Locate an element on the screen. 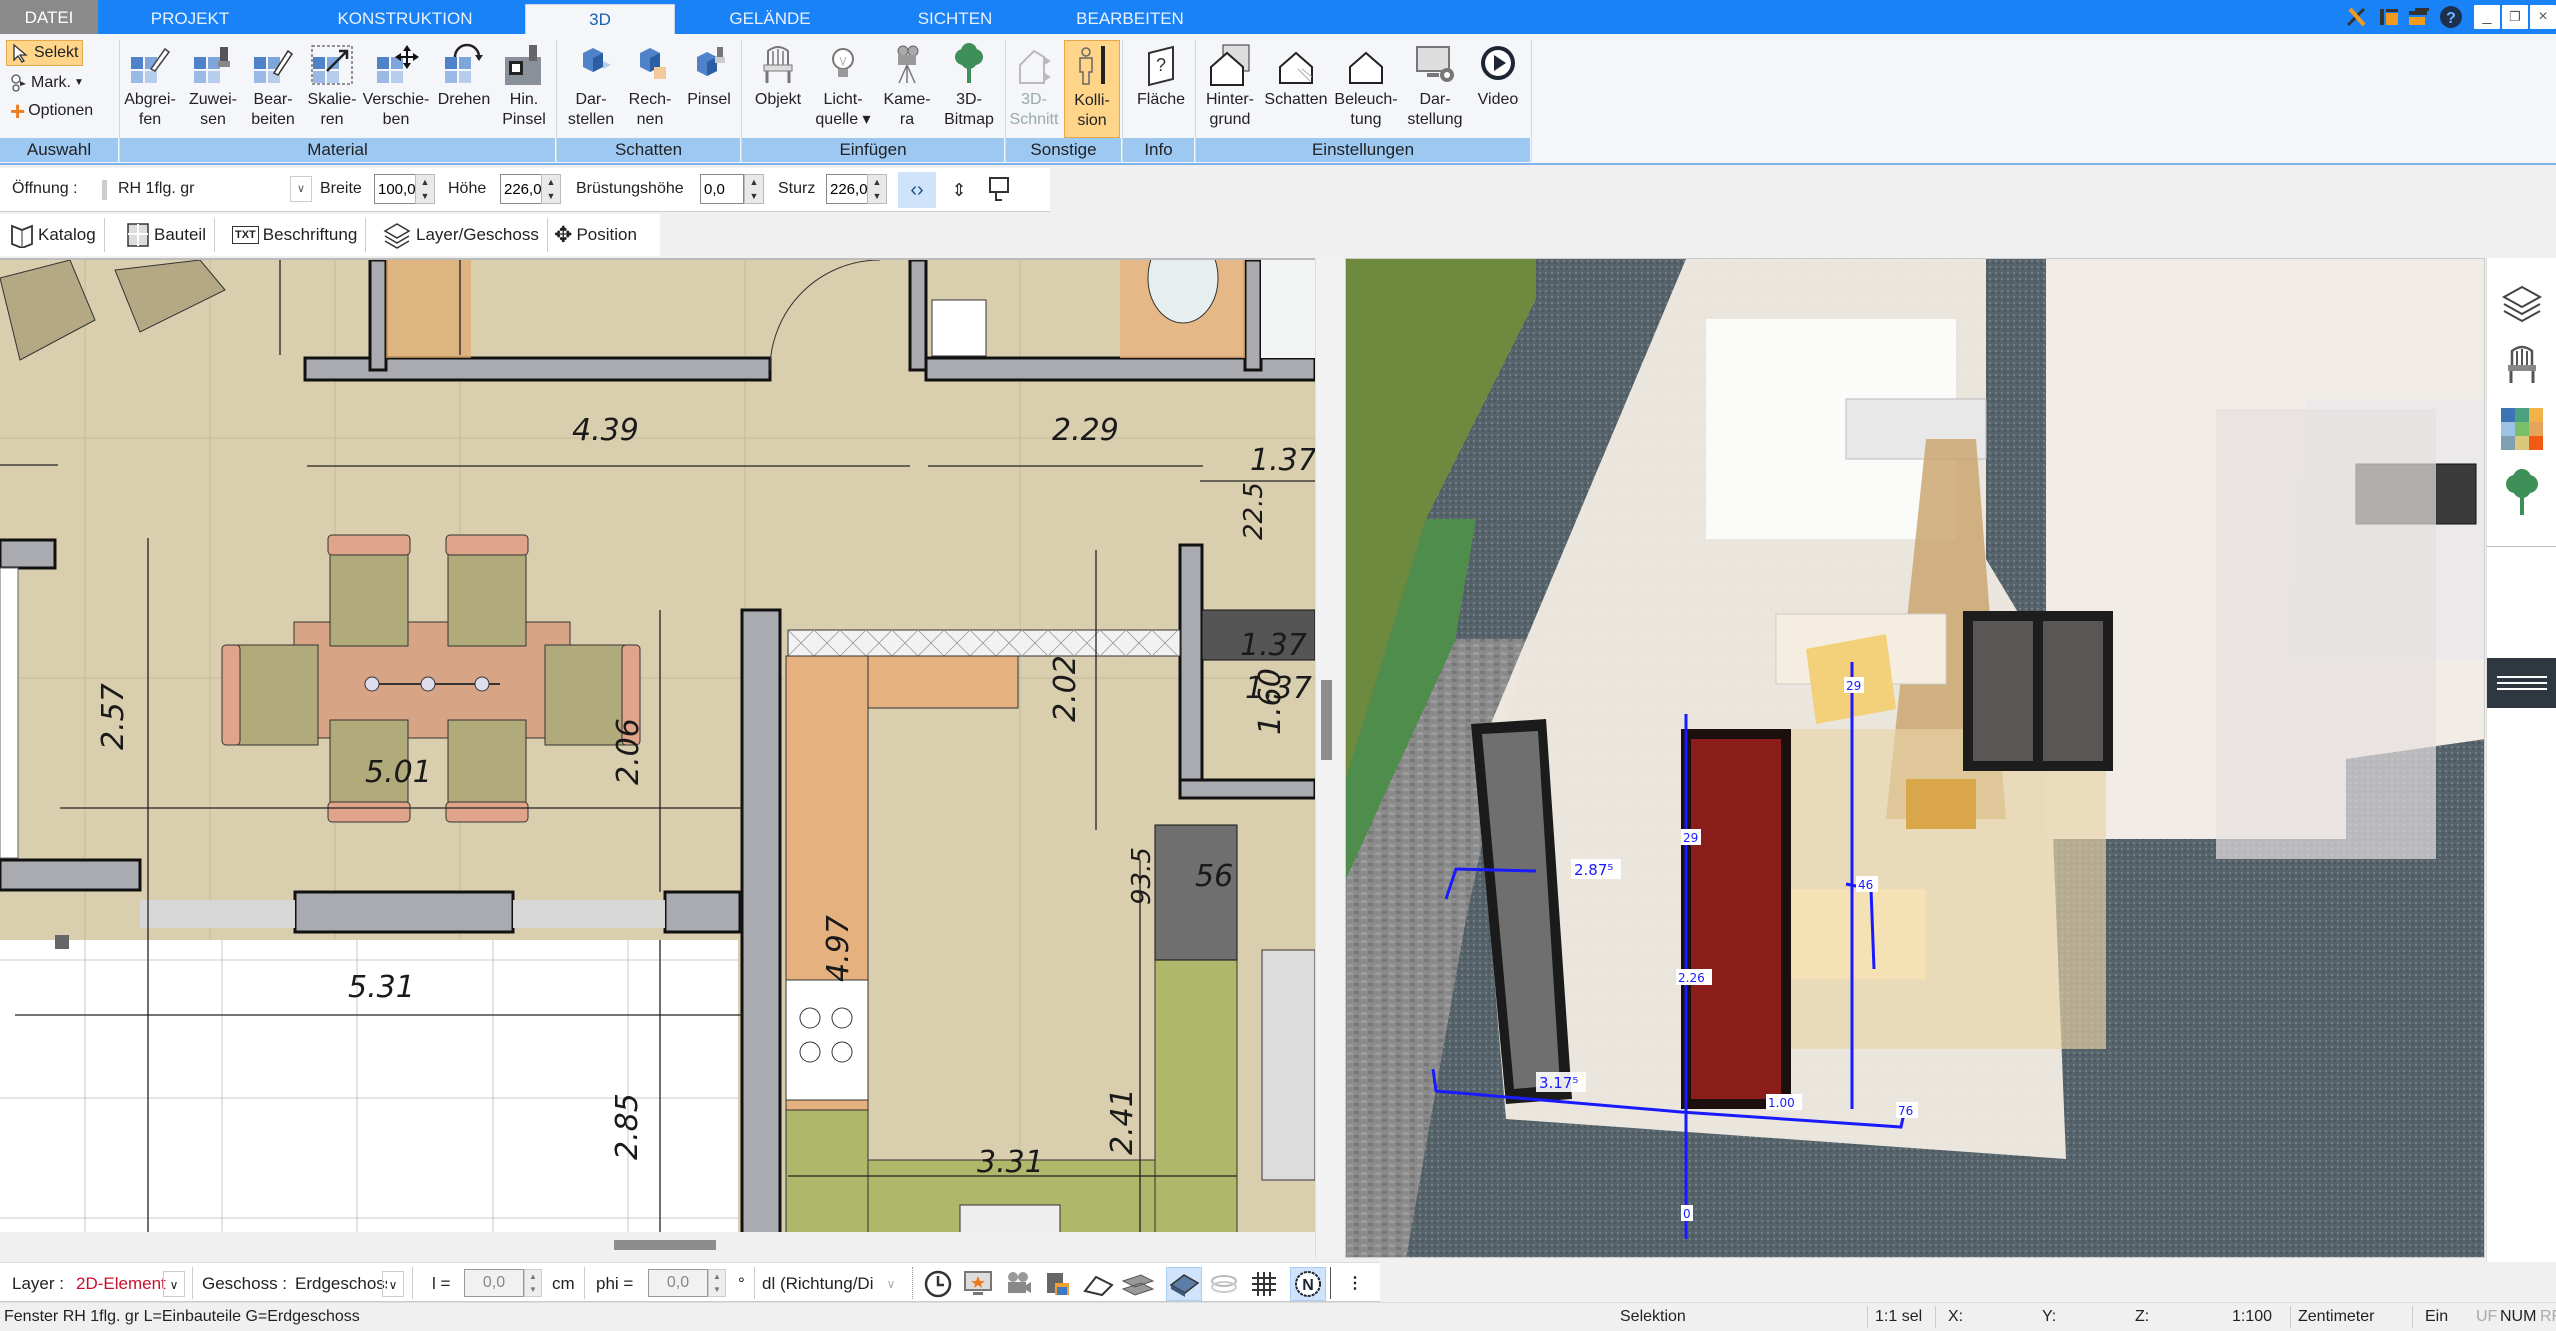  table-3d is located at coordinates (1941, 804).